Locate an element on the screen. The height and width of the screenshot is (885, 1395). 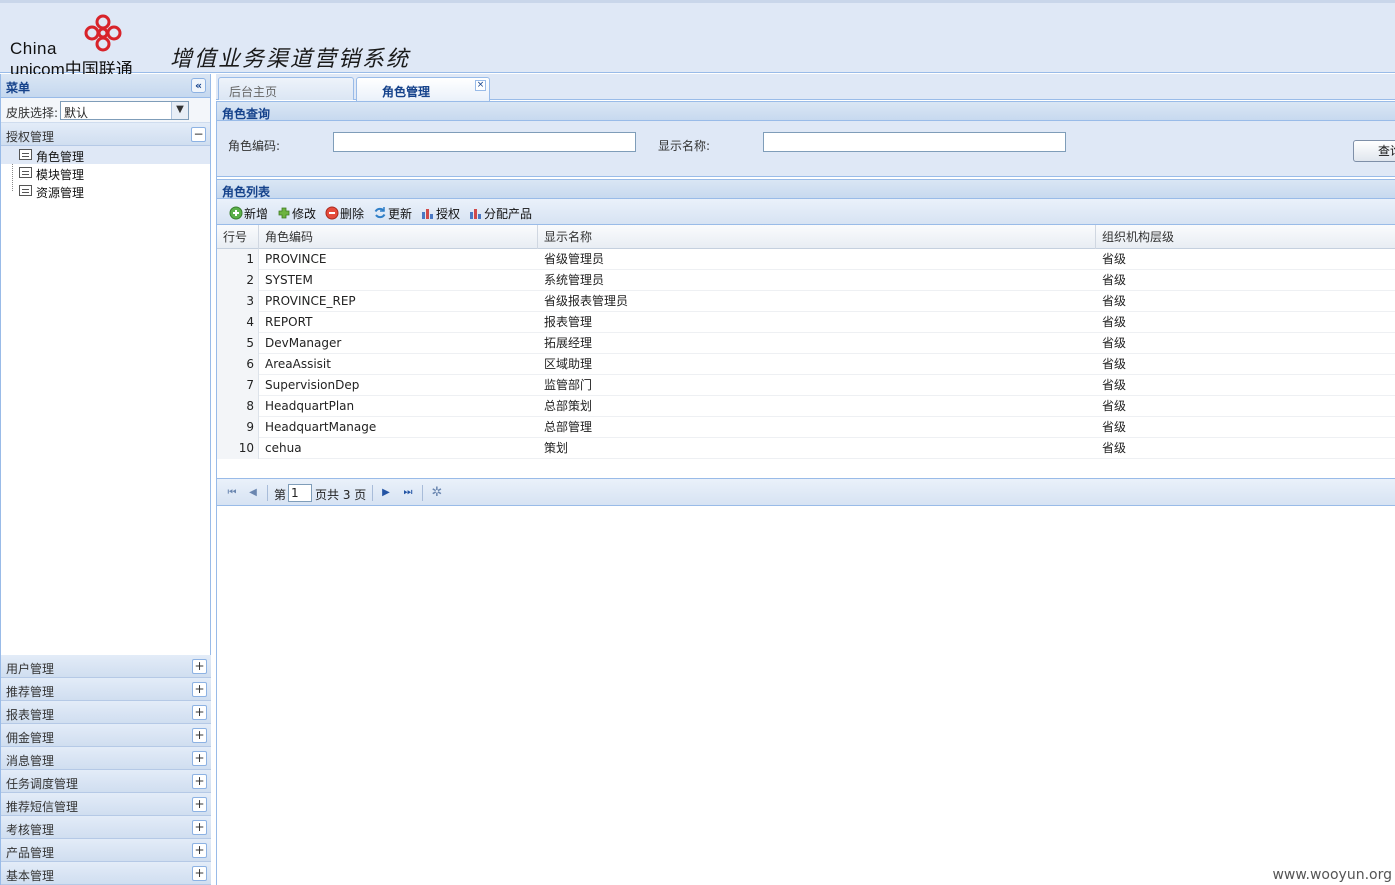
row-number: 4 is located at coordinates (238, 322).